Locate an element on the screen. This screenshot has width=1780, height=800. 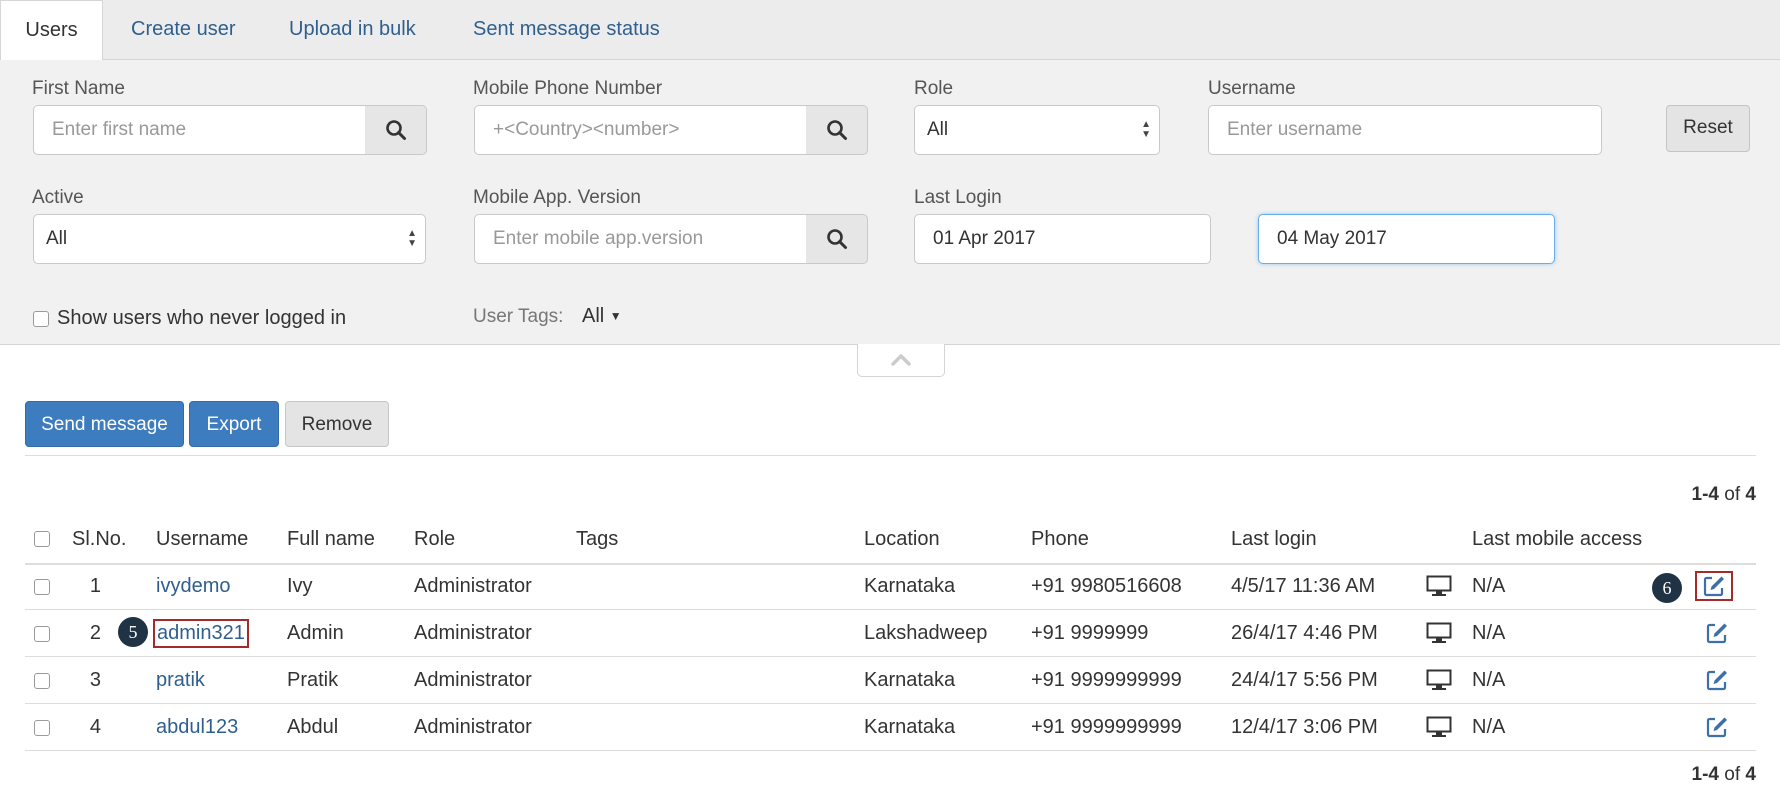
export-button: Export is located at coordinates (234, 424).